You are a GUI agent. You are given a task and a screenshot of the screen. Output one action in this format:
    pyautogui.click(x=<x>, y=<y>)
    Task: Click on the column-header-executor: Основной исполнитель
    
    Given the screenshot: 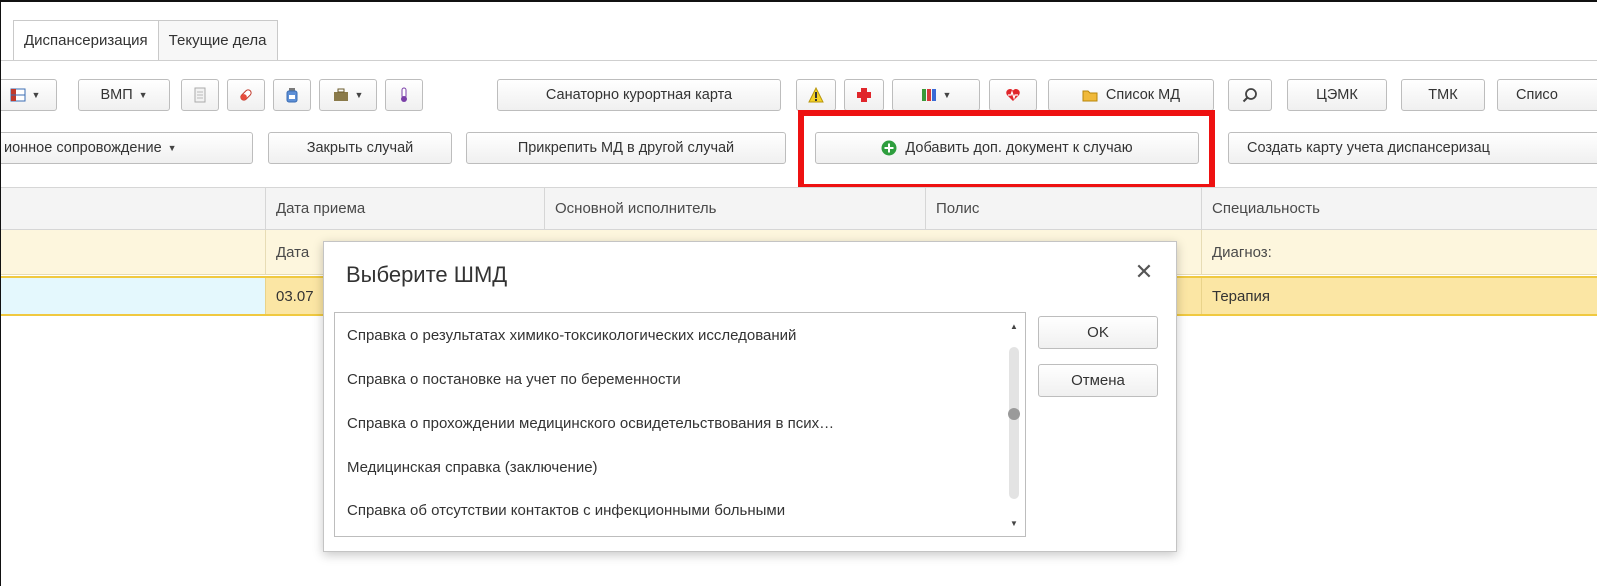 What is the action you would take?
    pyautogui.click(x=734, y=208)
    